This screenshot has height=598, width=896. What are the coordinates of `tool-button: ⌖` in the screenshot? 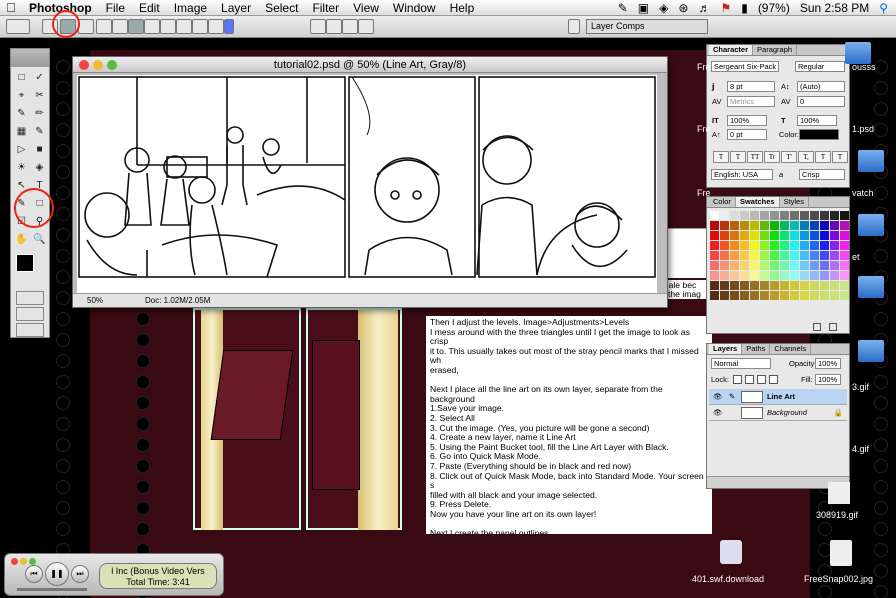 It's located at (21, 96).